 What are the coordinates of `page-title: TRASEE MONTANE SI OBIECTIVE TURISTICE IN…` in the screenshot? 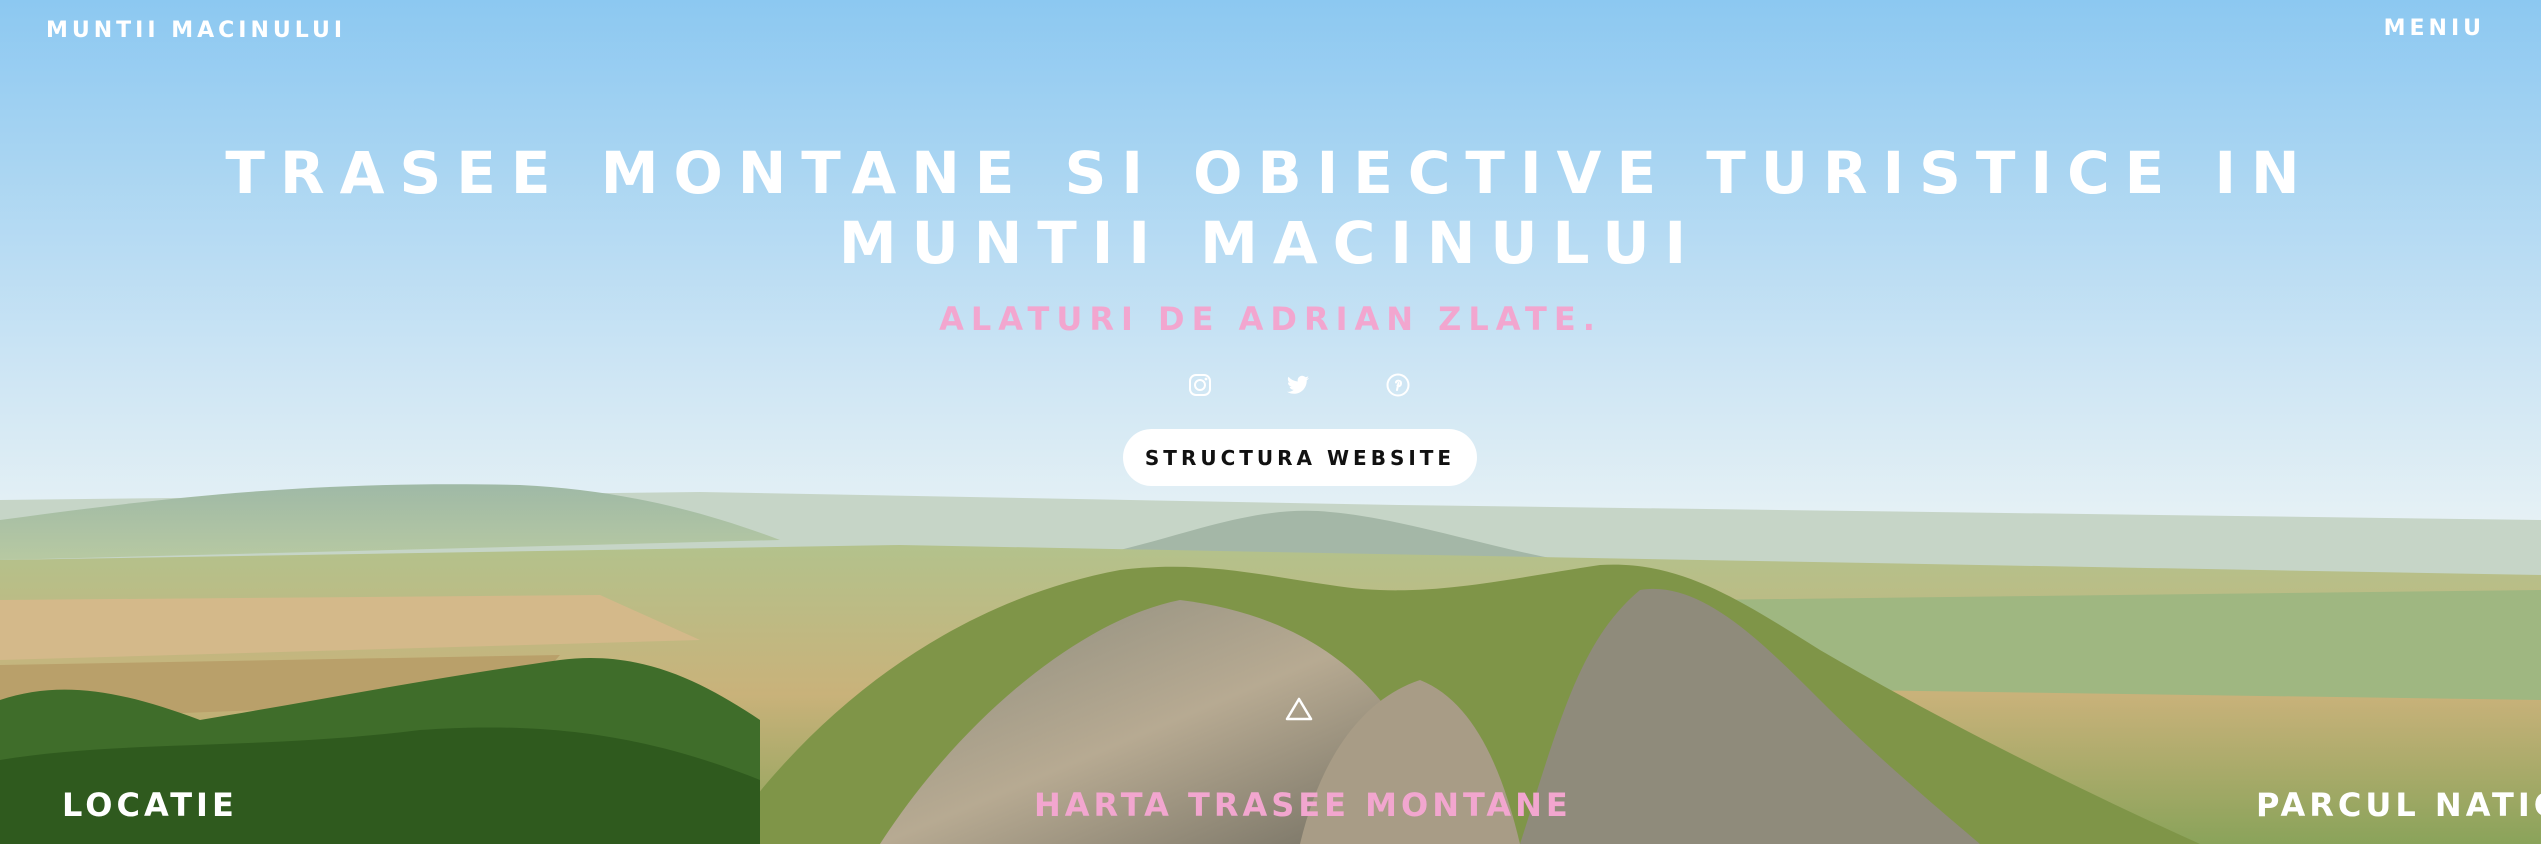 It's located at (1270, 208).